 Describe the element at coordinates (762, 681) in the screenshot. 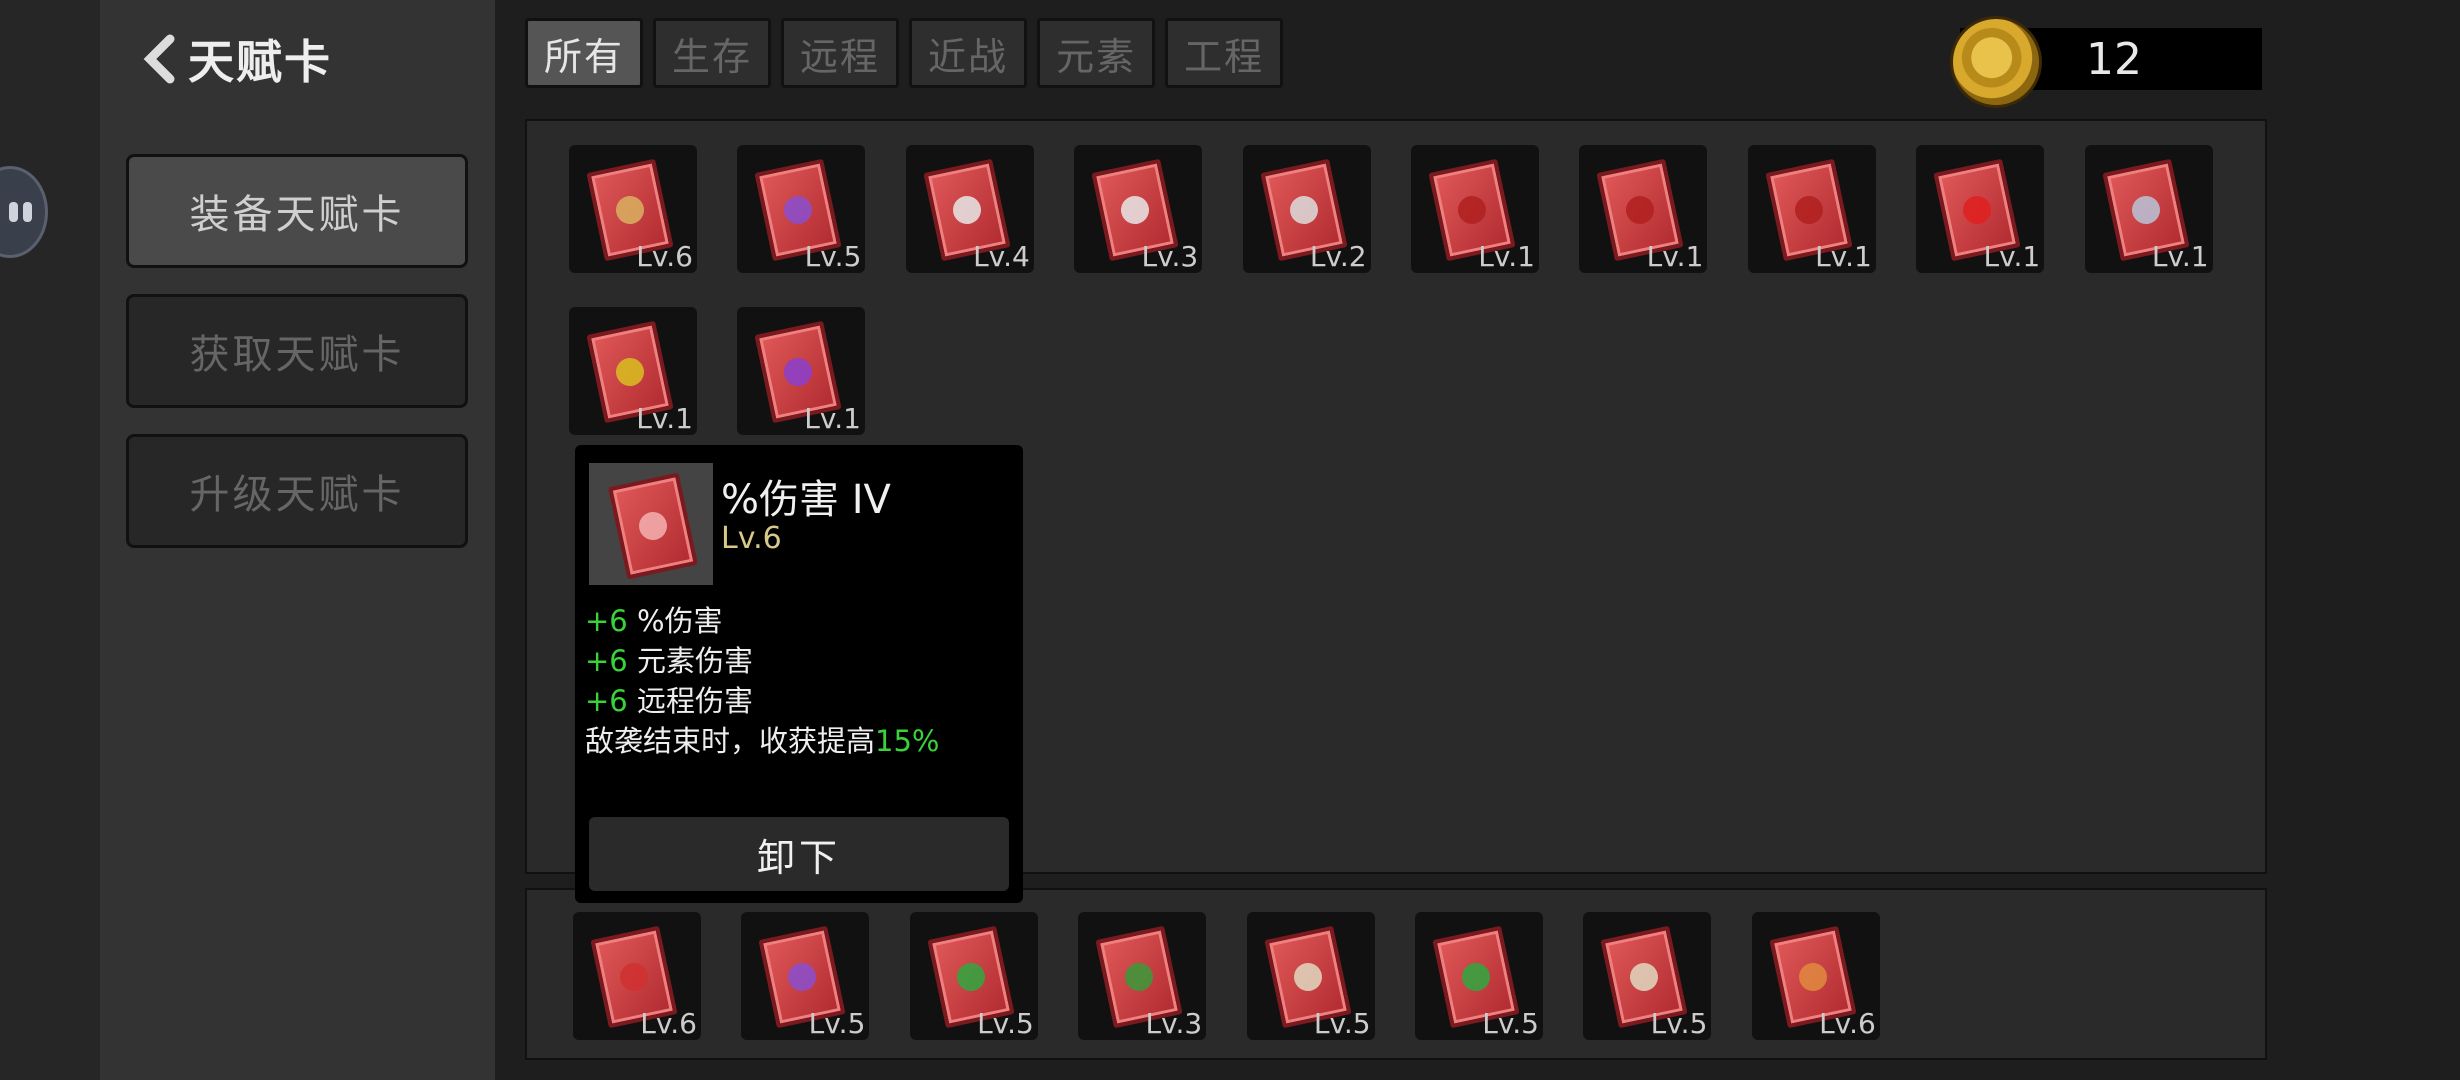

I see `card-stats: +6 %伤害 +6 元素伤害 +6 远程伤害 敌袭结束时，收获提高15%` at that location.